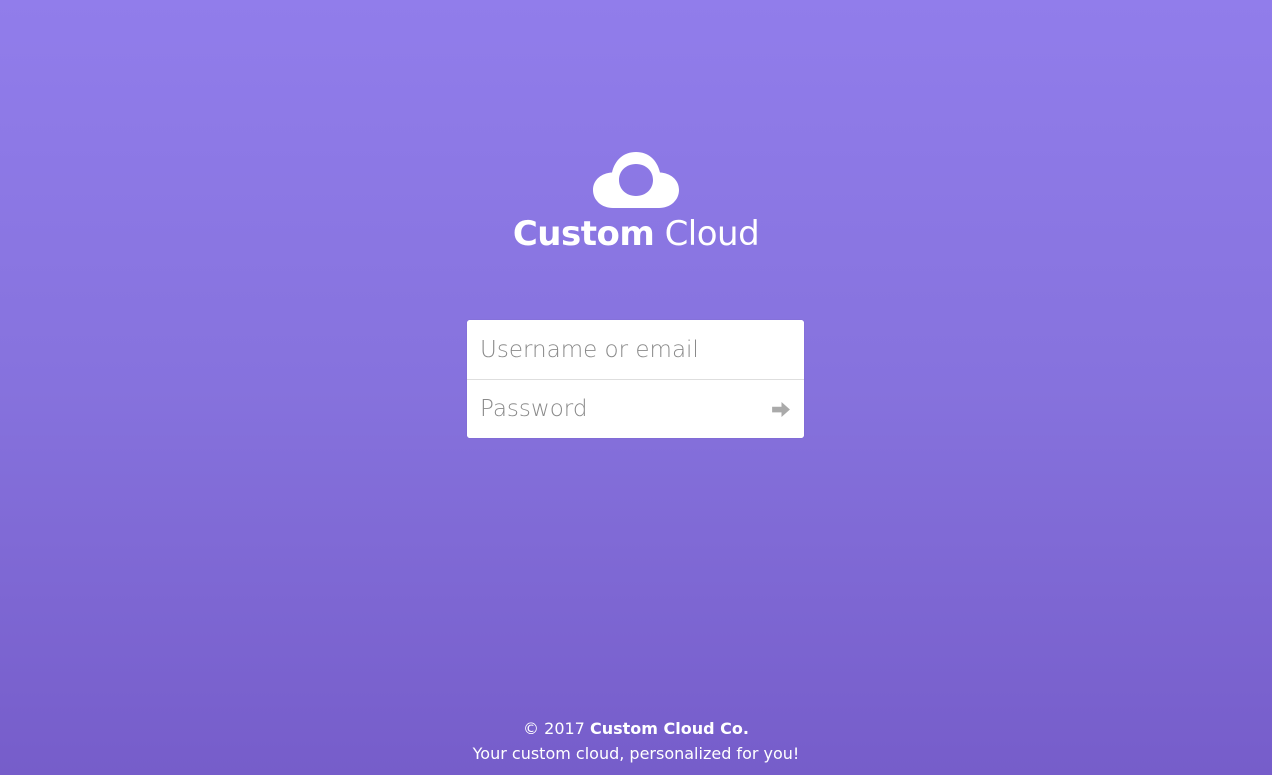 The width and height of the screenshot is (1272, 775). I want to click on logo: Custom Cloud, so click(636, 203).